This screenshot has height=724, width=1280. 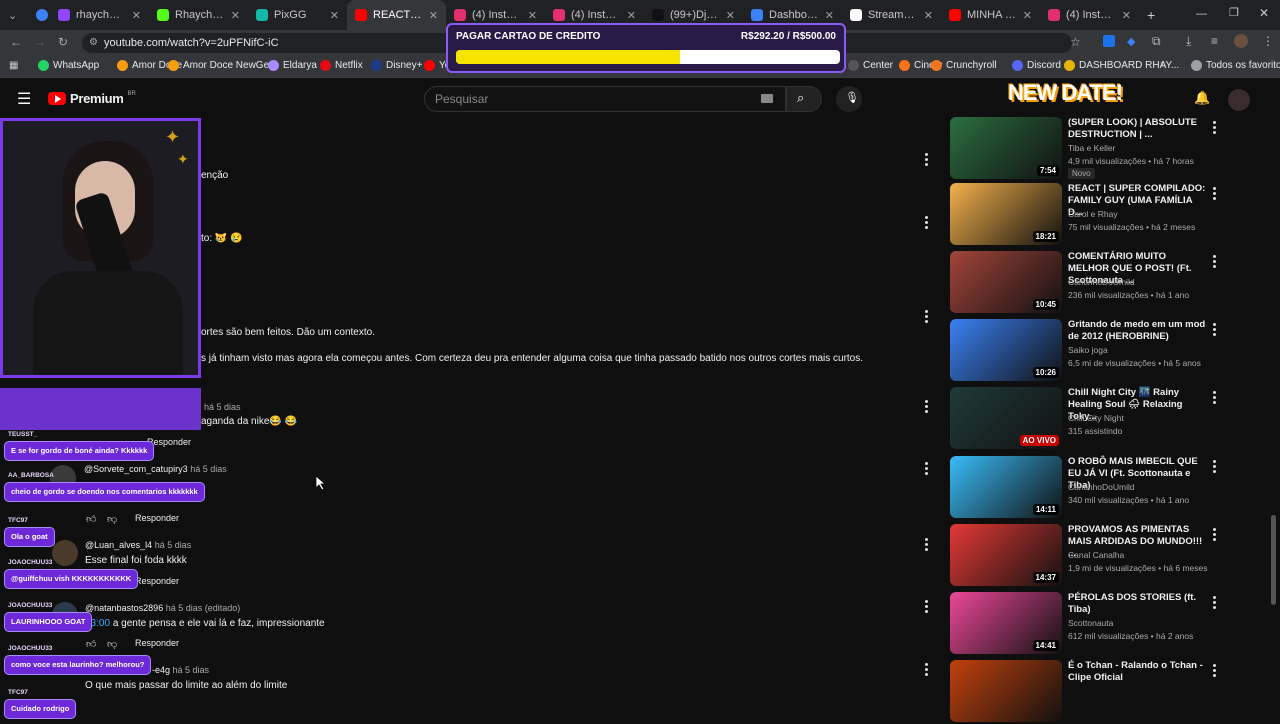 What do you see at coordinates (40, 42) in the screenshot?
I see `forward-icon: →` at bounding box center [40, 42].